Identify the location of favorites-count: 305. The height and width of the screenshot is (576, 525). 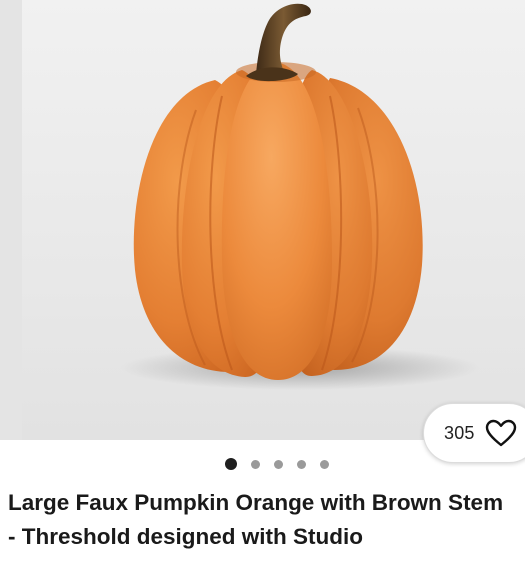
(459, 432).